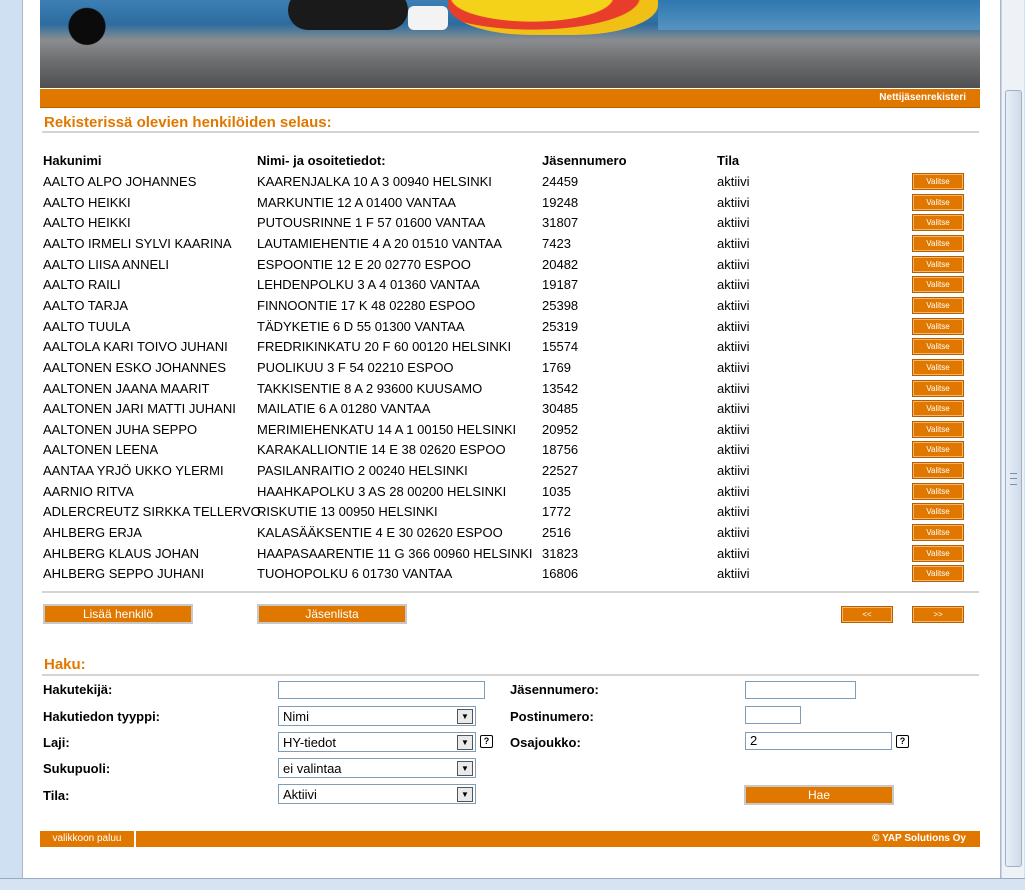 The image size is (1025, 890). What do you see at coordinates (428, 18) in the screenshot?
I see `banner-person-shirt` at bounding box center [428, 18].